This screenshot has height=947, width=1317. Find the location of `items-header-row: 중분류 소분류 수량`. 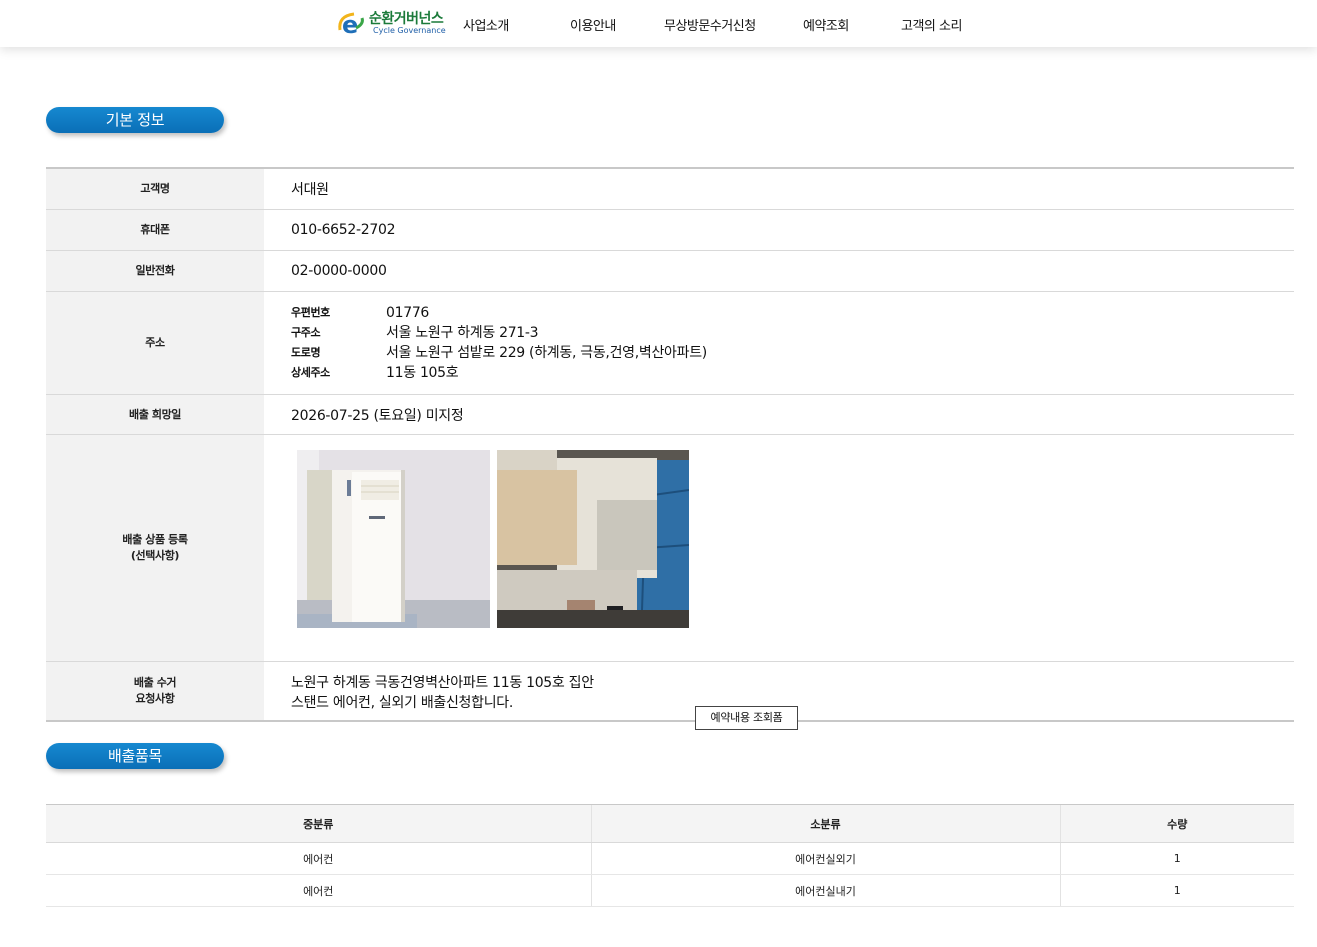

items-header-row: 중분류 소분류 수량 is located at coordinates (670, 823).